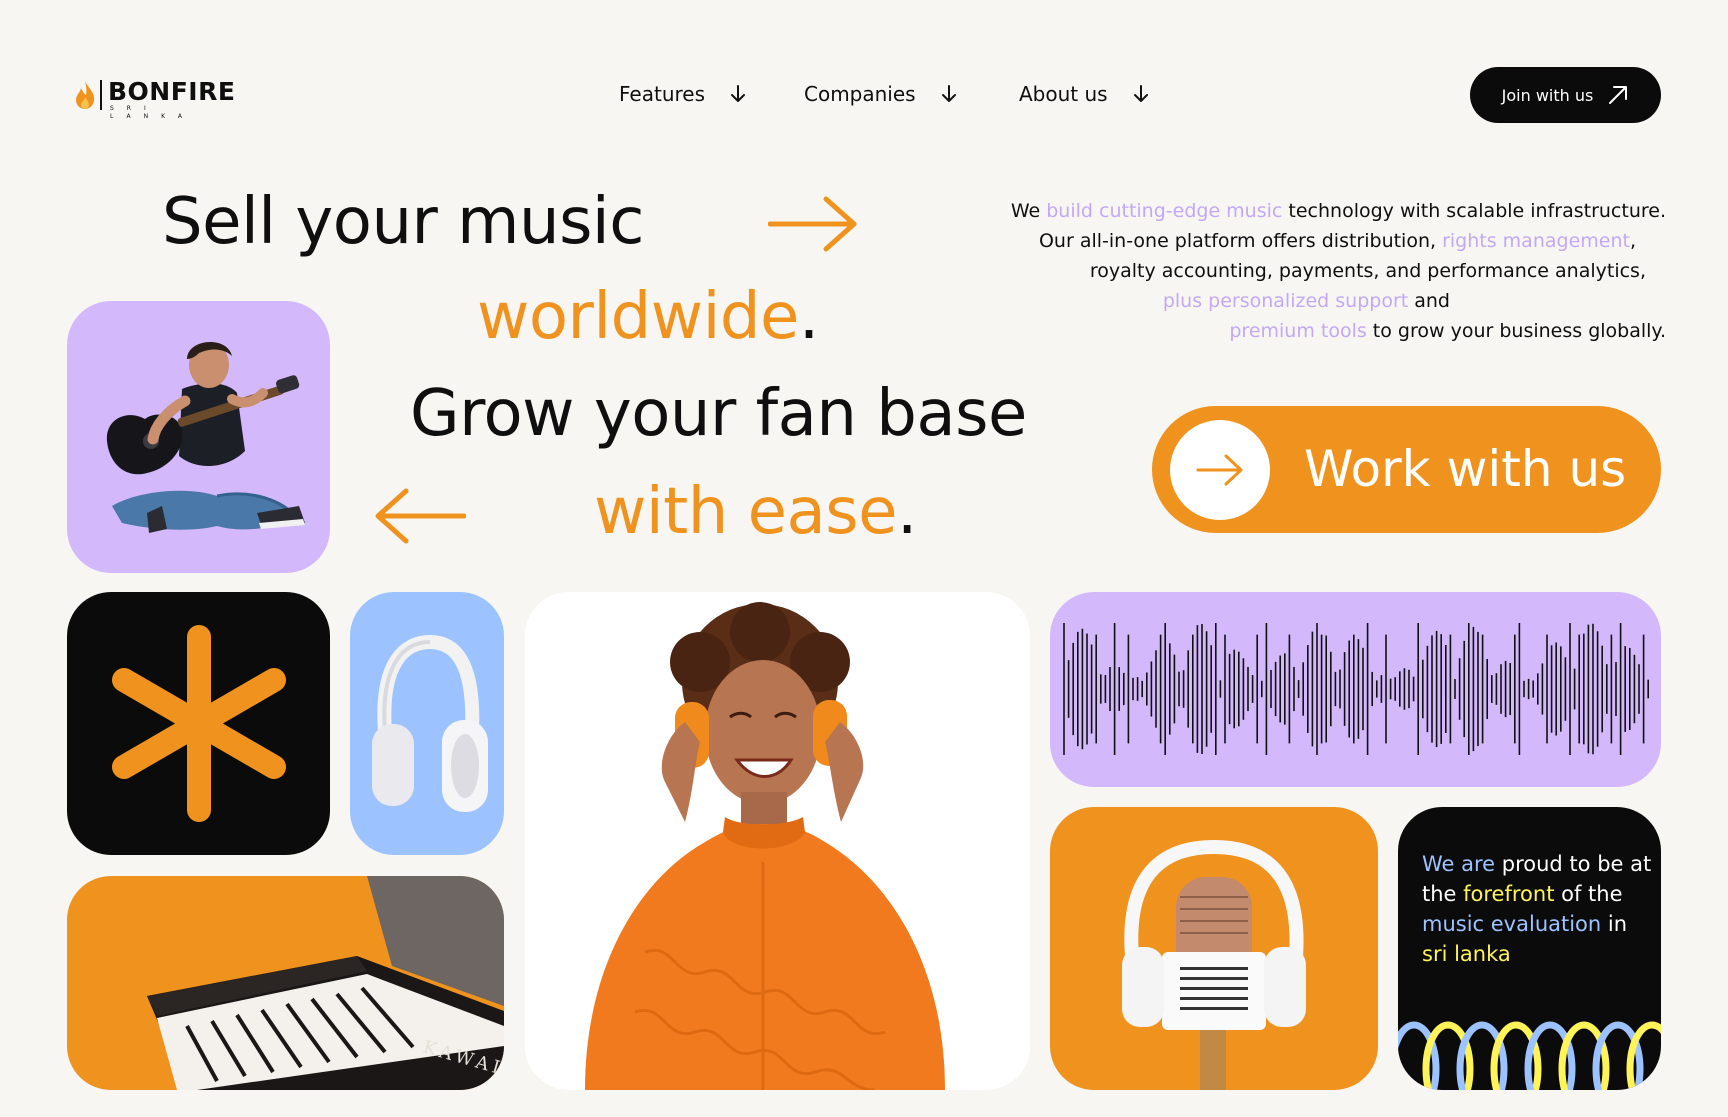 The image size is (1728, 1117). I want to click on guitar-player-card, so click(198, 437).